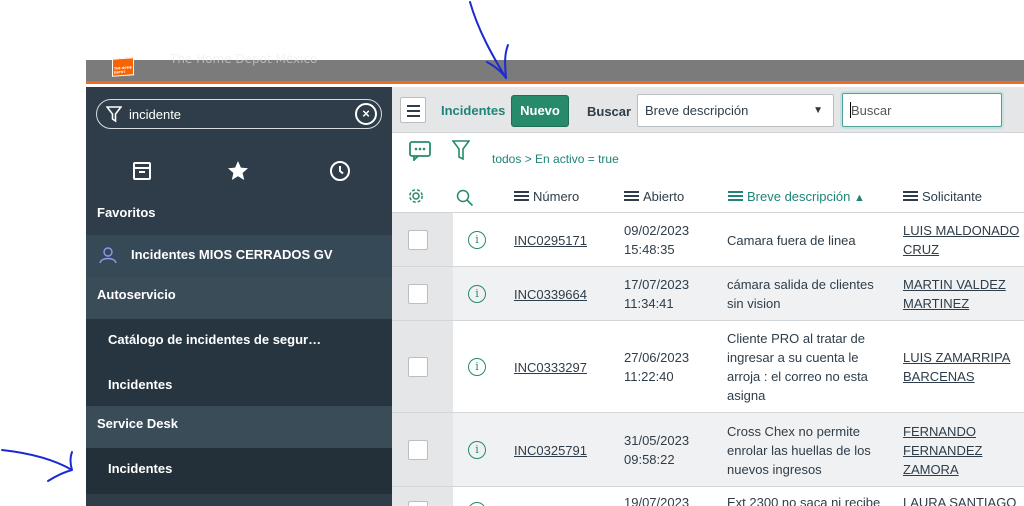 The image size is (1024, 506). I want to click on logo-text: THE HOME DEPOT, so click(123, 70).